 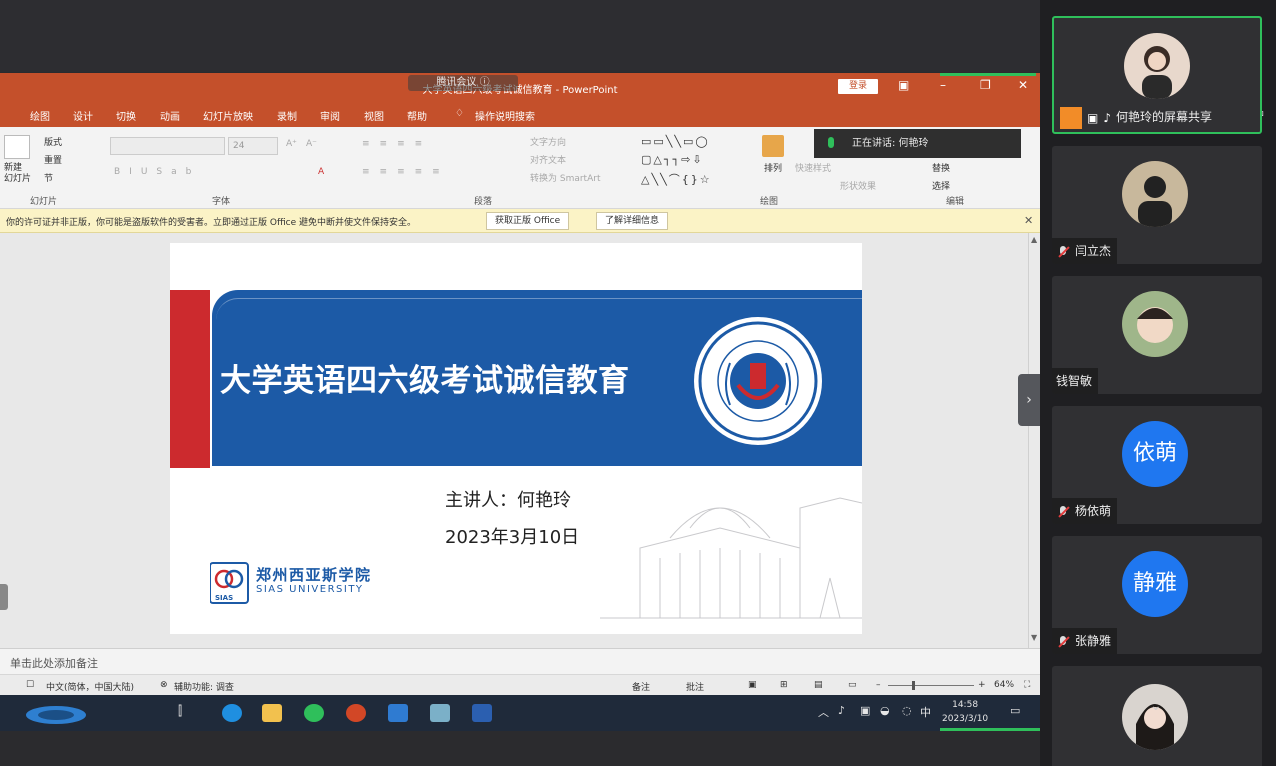 I want to click on reset-button: 重置, so click(x=53, y=159).